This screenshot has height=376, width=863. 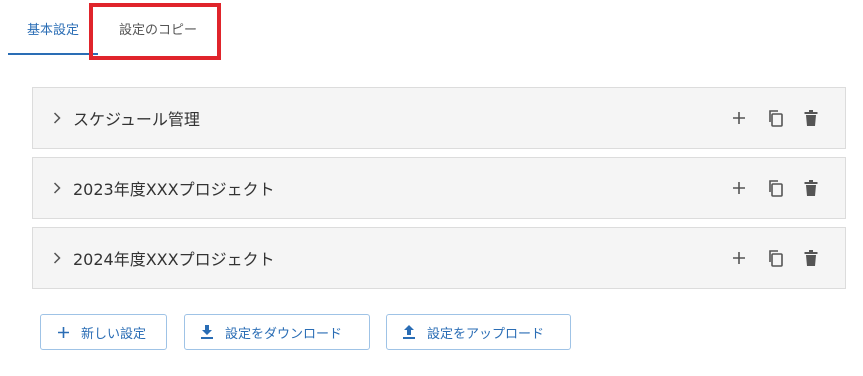 I want to click on upload-settings-button: 設定をアップロード, so click(x=478, y=332).